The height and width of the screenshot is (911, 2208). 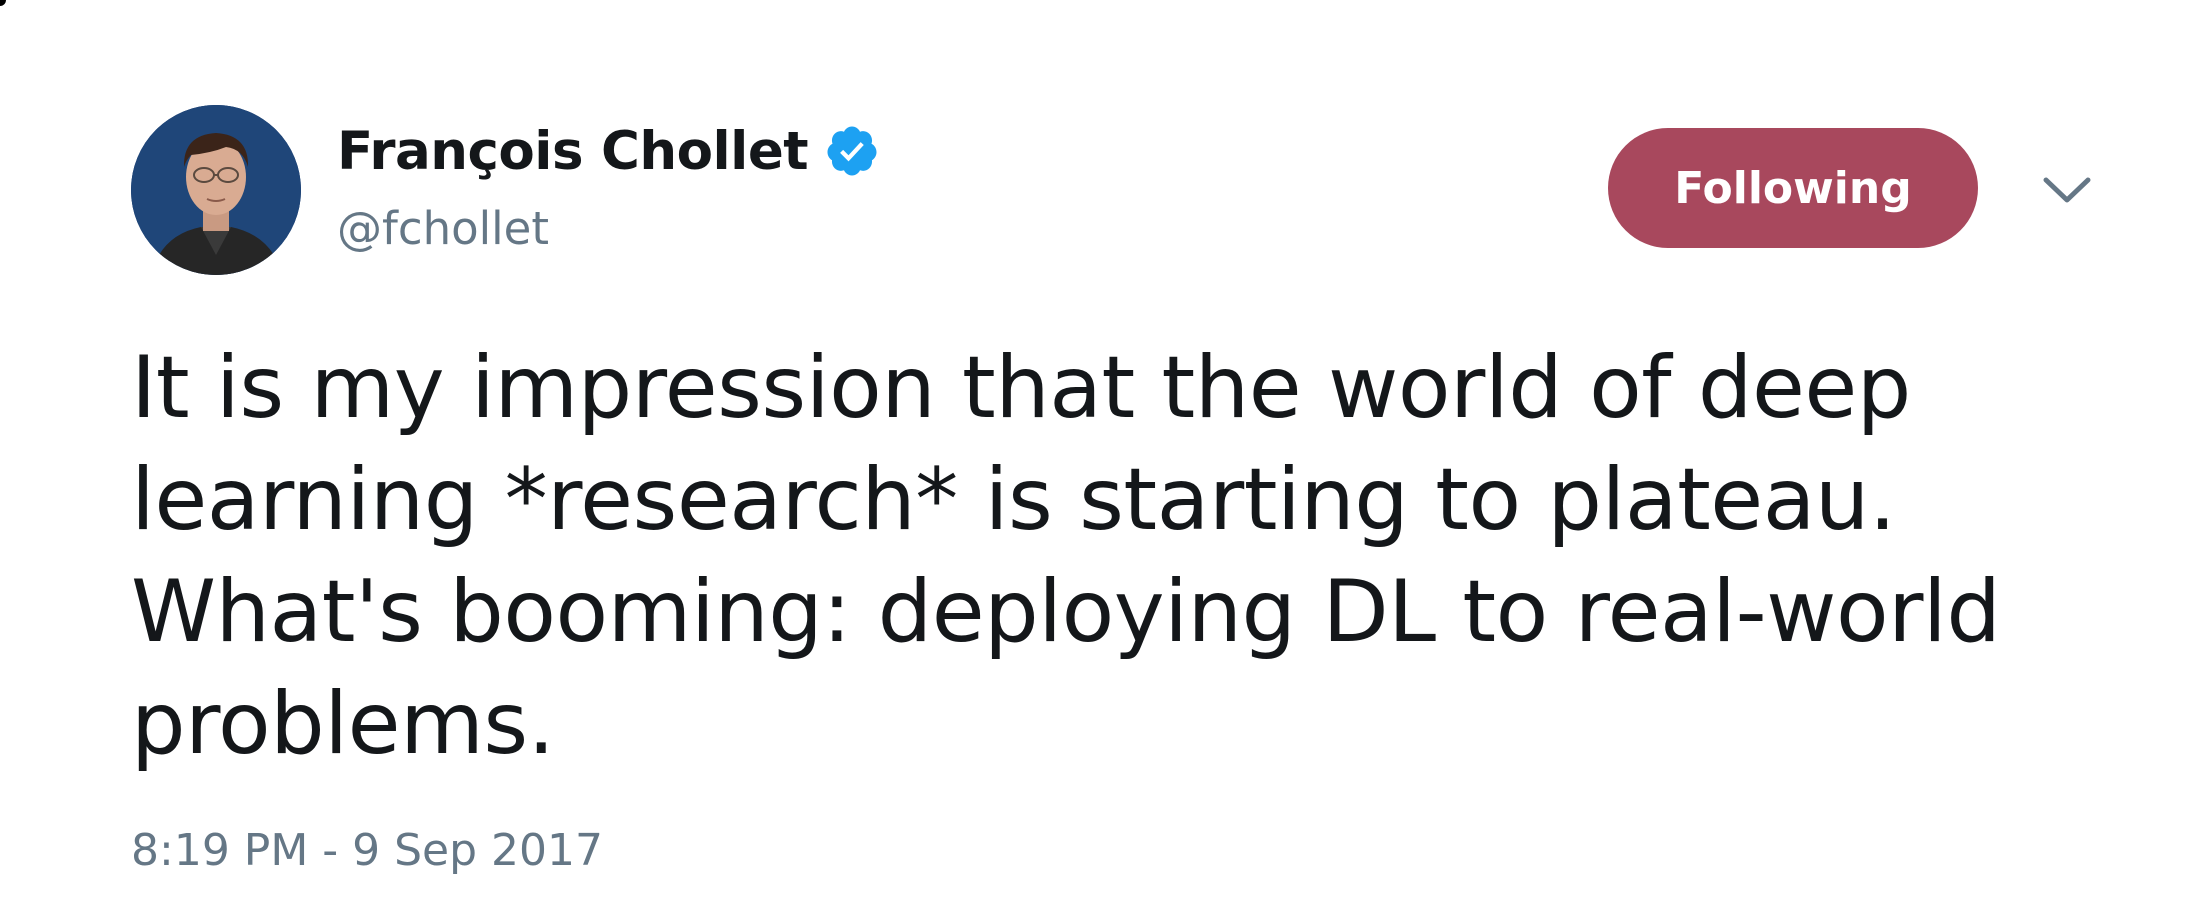 I want to click on author-handle: @fchollet, so click(x=443, y=228).